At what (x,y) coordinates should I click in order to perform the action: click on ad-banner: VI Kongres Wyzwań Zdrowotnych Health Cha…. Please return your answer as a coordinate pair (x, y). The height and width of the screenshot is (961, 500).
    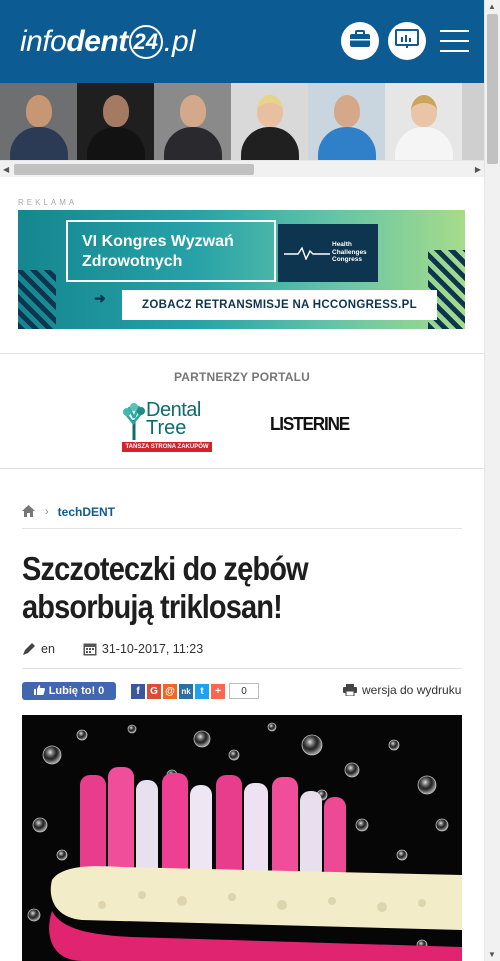
    Looking at the image, I should click on (241, 269).